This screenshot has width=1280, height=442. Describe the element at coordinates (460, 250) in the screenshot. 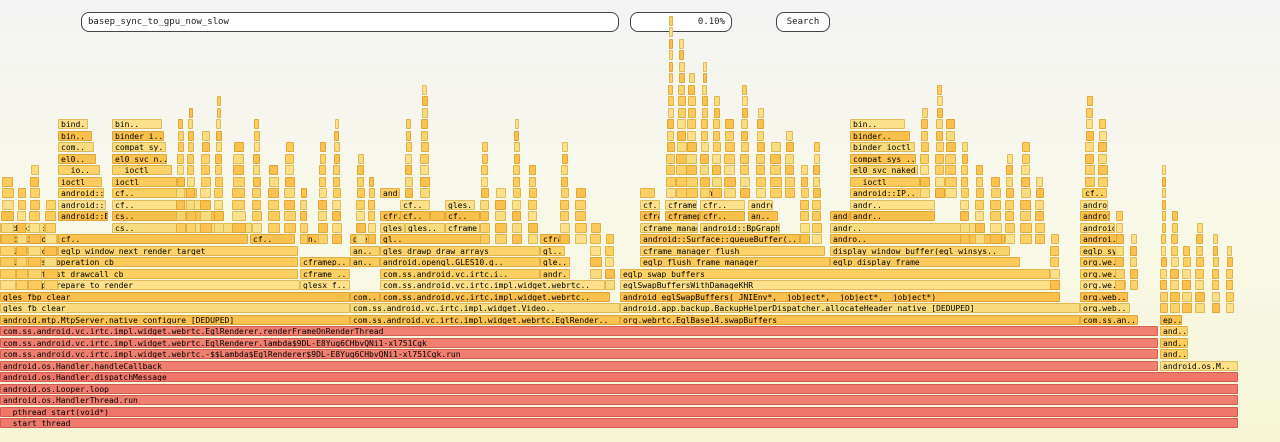

I see `frame-gles-drawp-draw-arrays: gles_drawp_draw_arrays` at that location.